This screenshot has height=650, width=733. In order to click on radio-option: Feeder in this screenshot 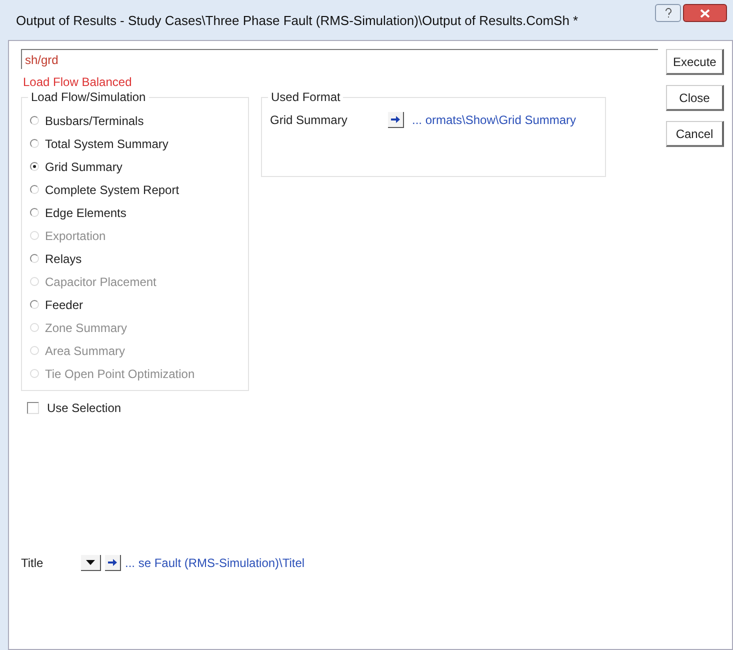, I will do `click(135, 304)`.